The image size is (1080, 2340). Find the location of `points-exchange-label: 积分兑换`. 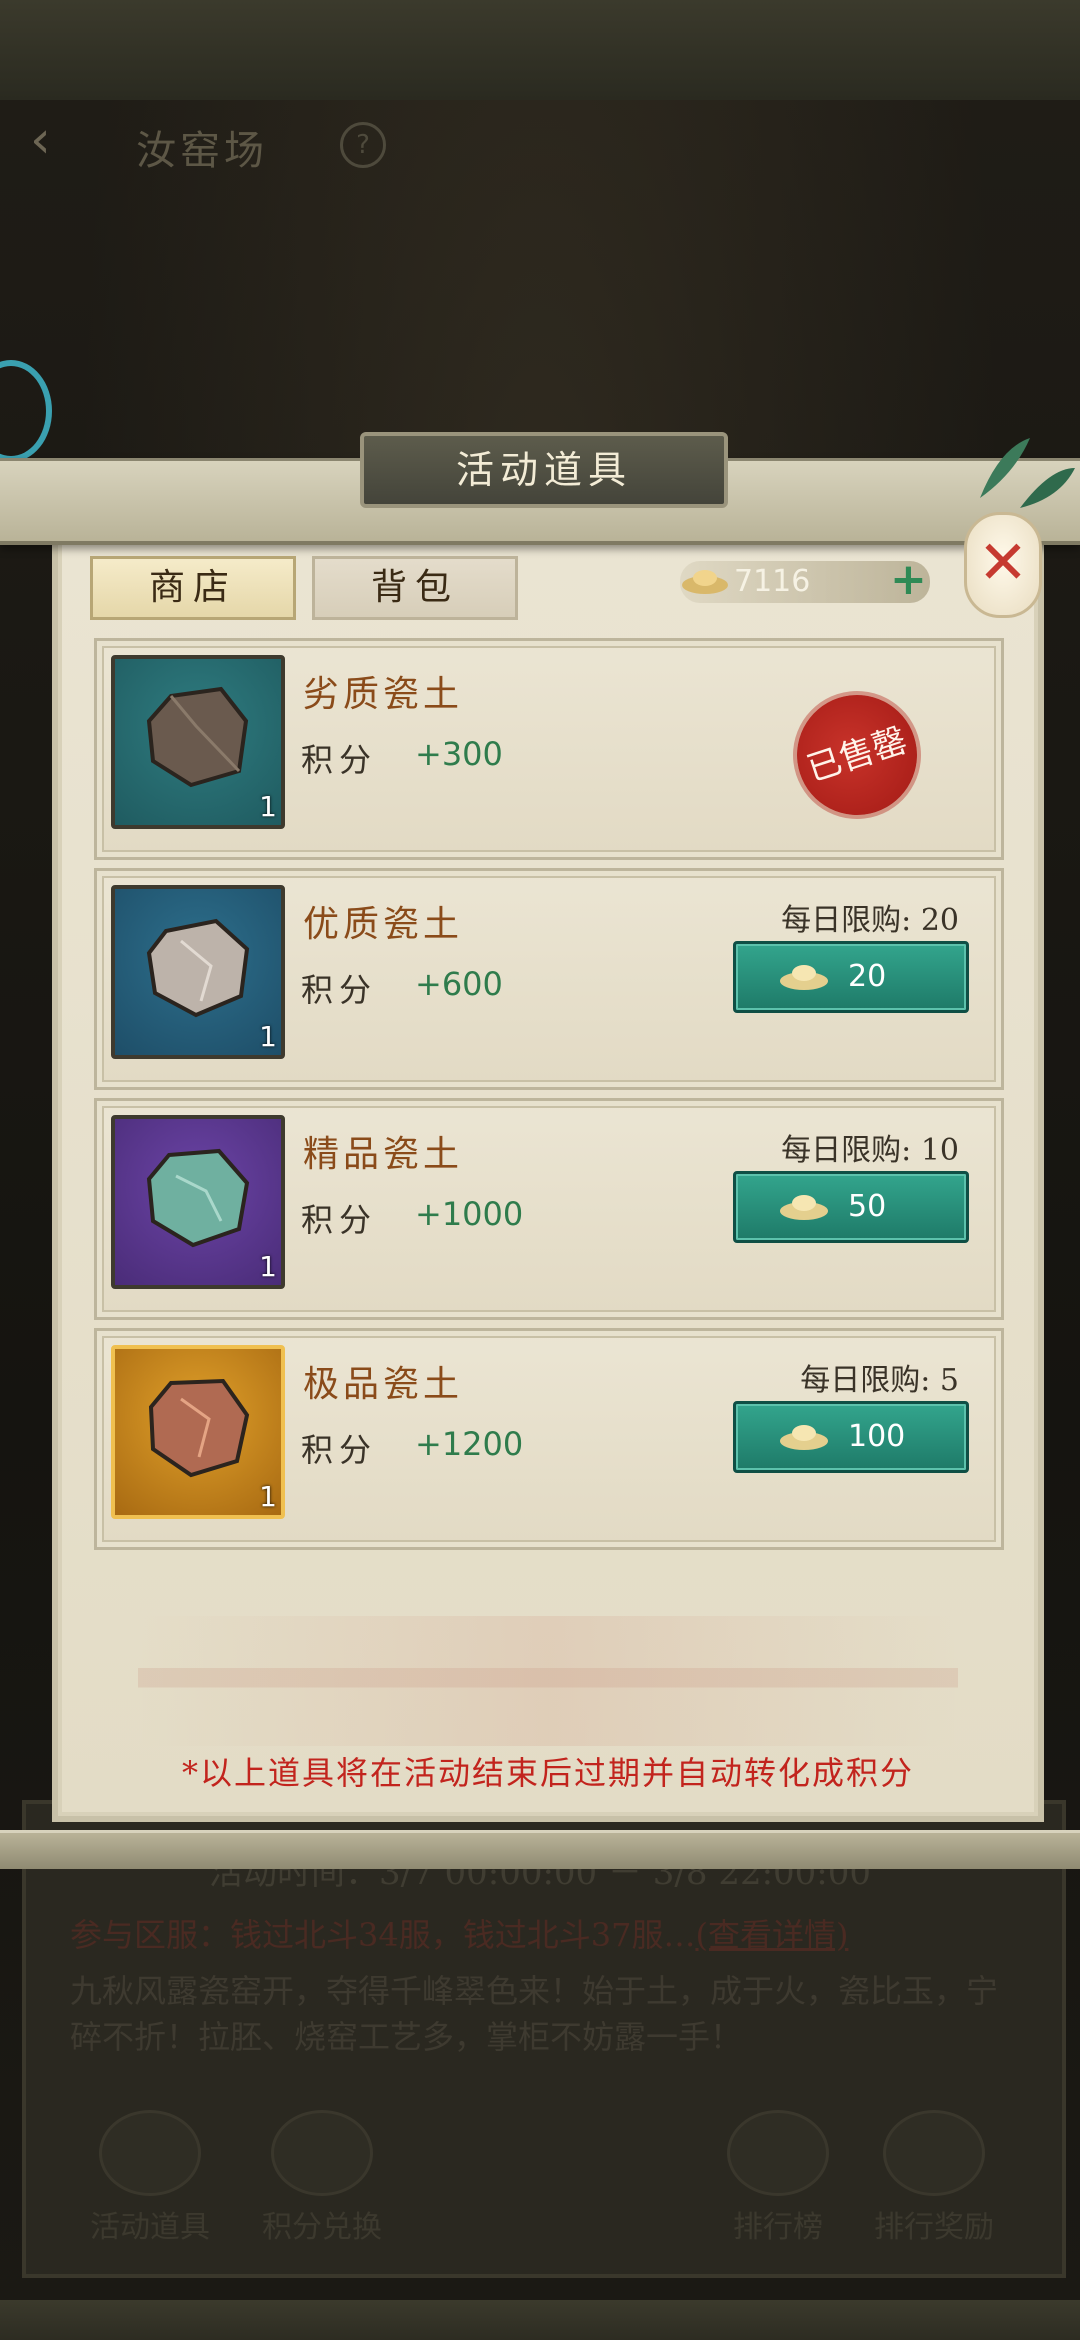

points-exchange-label: 积分兑换 is located at coordinates (322, 2227).